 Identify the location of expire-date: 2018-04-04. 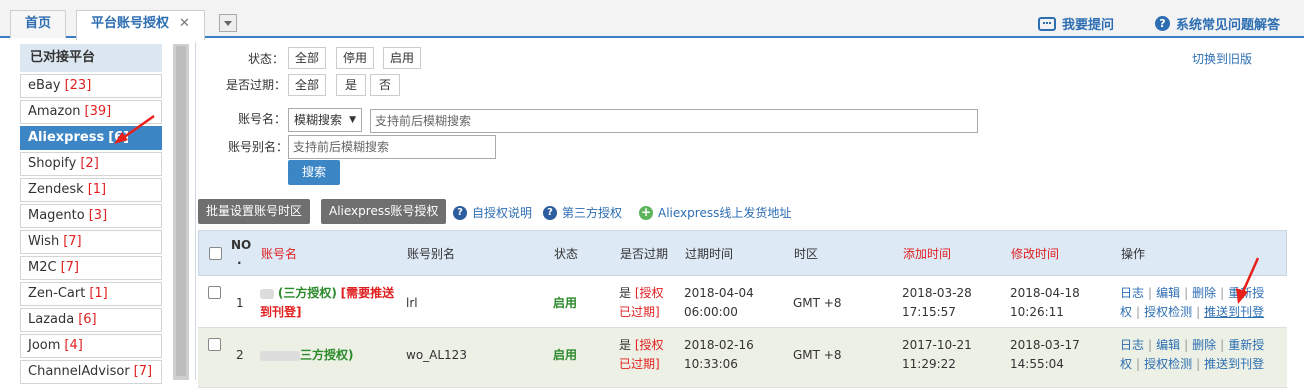
(719, 293).